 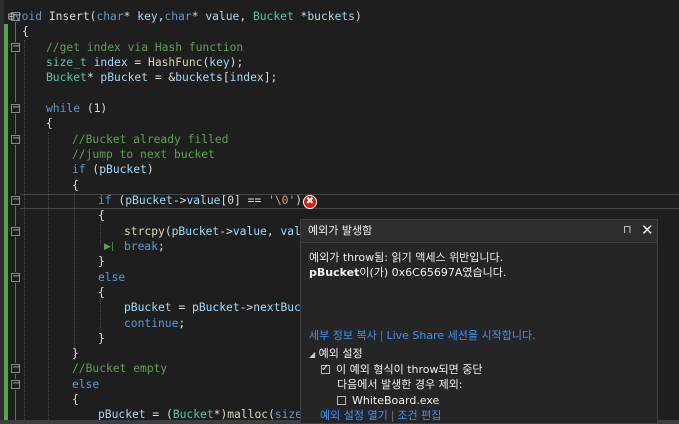 I want to click on code-token: ;, so click(x=182, y=323).